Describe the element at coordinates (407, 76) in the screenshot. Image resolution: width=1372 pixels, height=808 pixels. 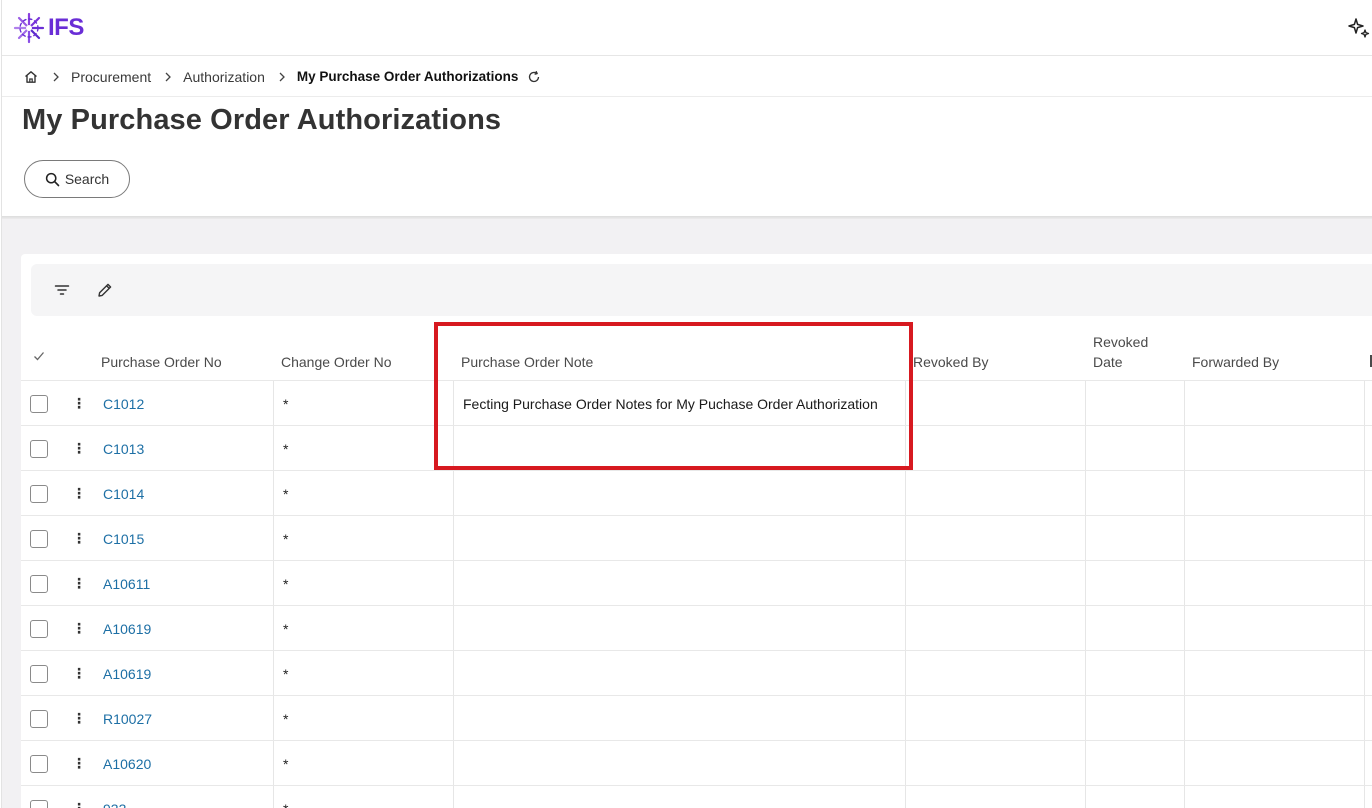
I see `breadcrumb-current: My Purchase Order Authorizations` at that location.